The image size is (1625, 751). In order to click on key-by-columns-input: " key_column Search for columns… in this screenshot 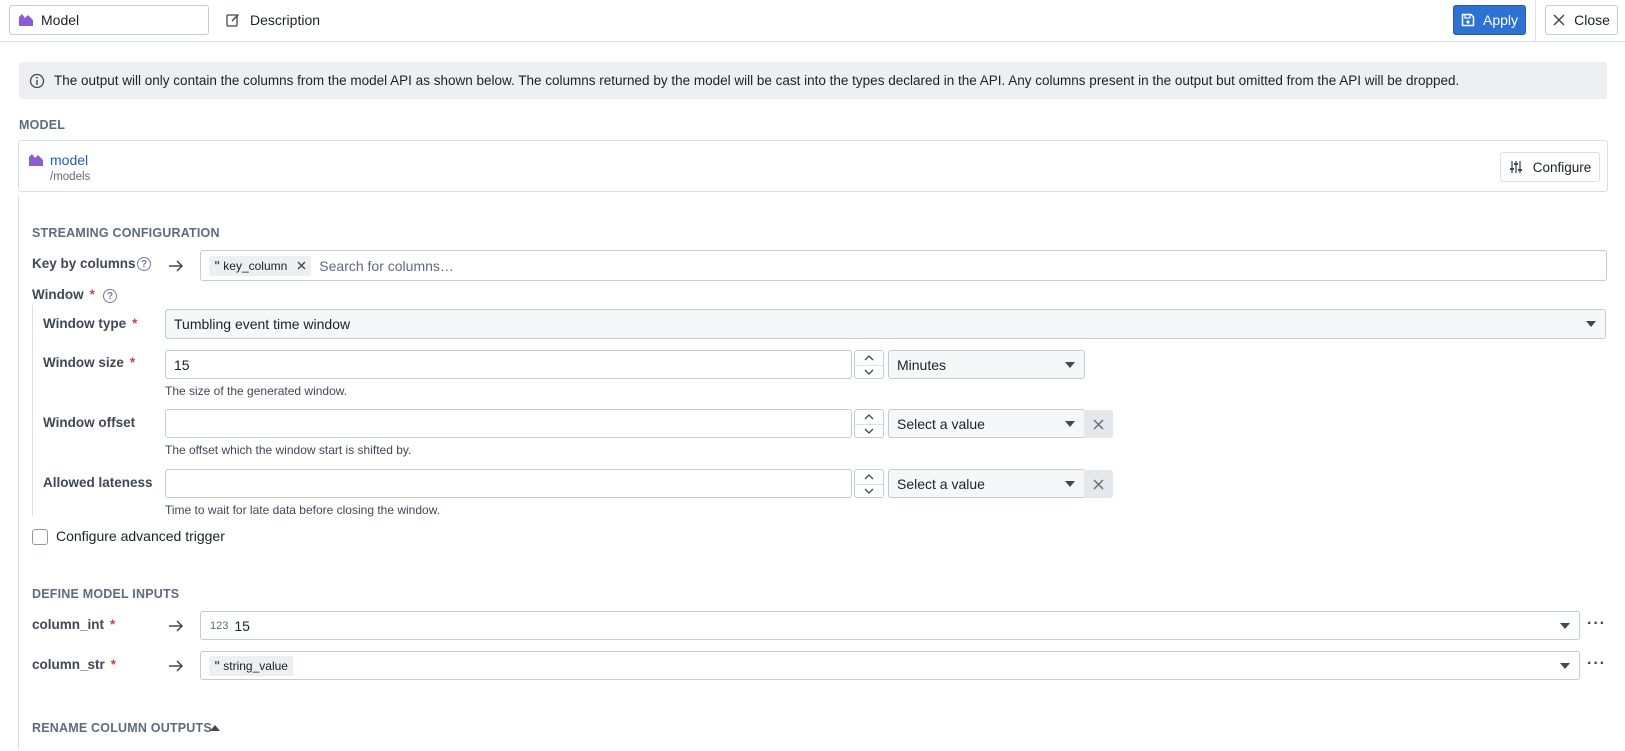, I will do `click(903, 265)`.